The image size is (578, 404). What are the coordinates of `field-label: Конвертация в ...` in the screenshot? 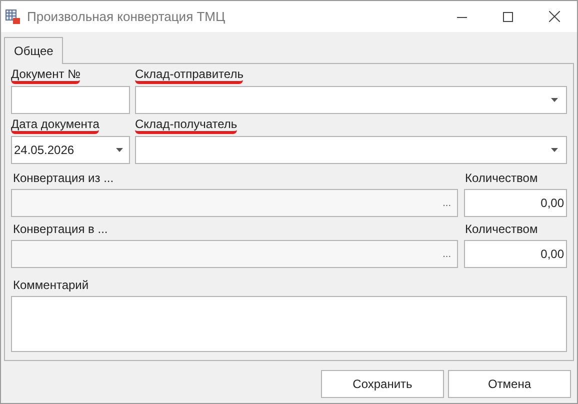 It's located at (60, 229).